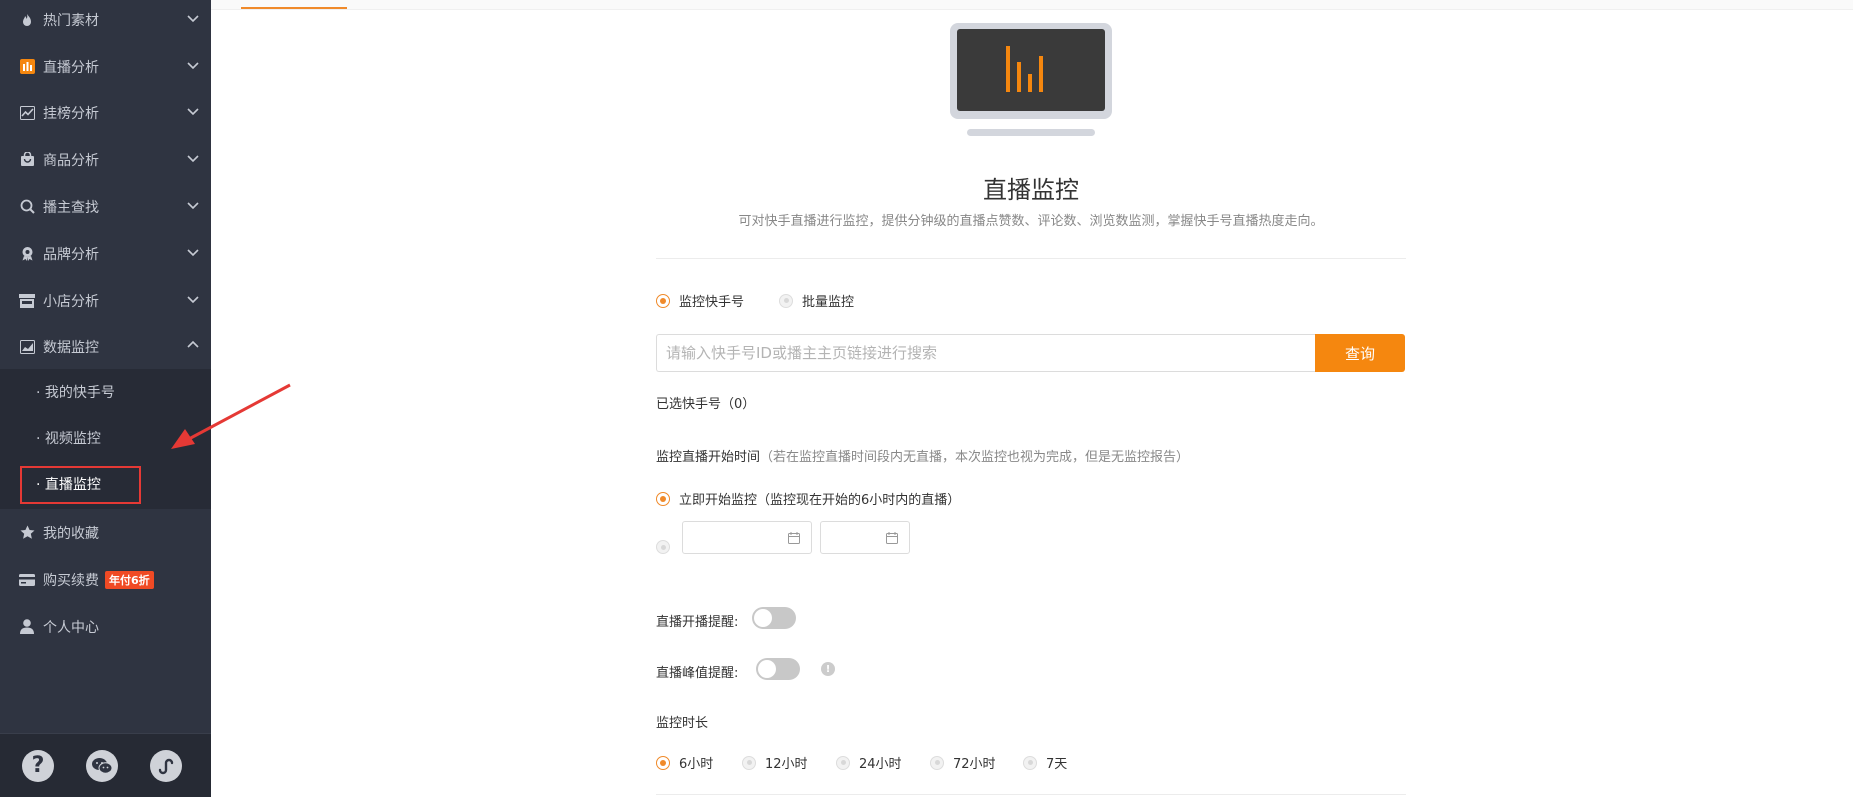  Describe the element at coordinates (27, 254) in the screenshot. I see `award-icon` at that location.